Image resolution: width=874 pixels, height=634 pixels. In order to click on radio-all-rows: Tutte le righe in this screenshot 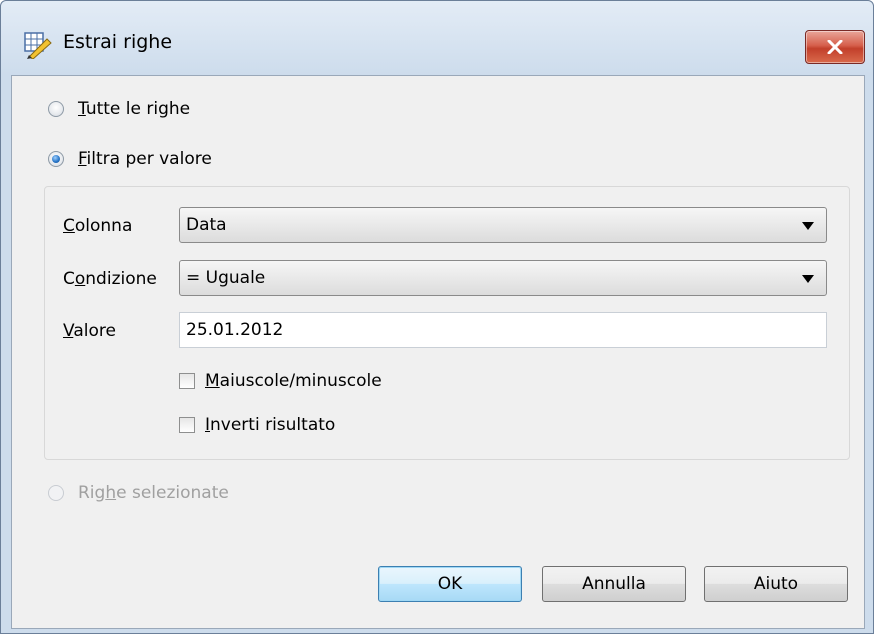, I will do `click(119, 109)`.